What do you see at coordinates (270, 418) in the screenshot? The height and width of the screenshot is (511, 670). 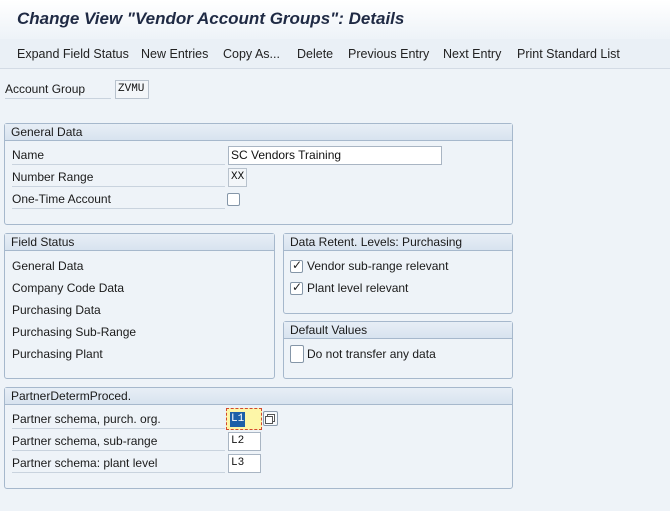 I see `value-help-icon` at bounding box center [270, 418].